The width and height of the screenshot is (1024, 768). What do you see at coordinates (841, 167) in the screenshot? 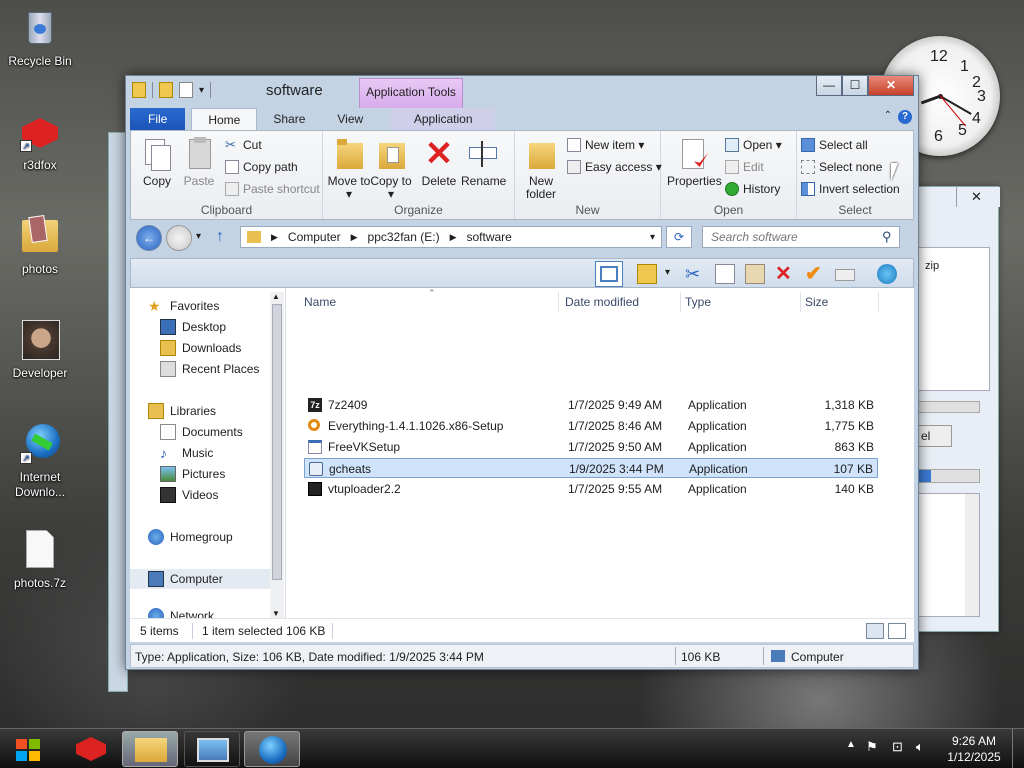
I see `select-none-button: Select none` at bounding box center [841, 167].